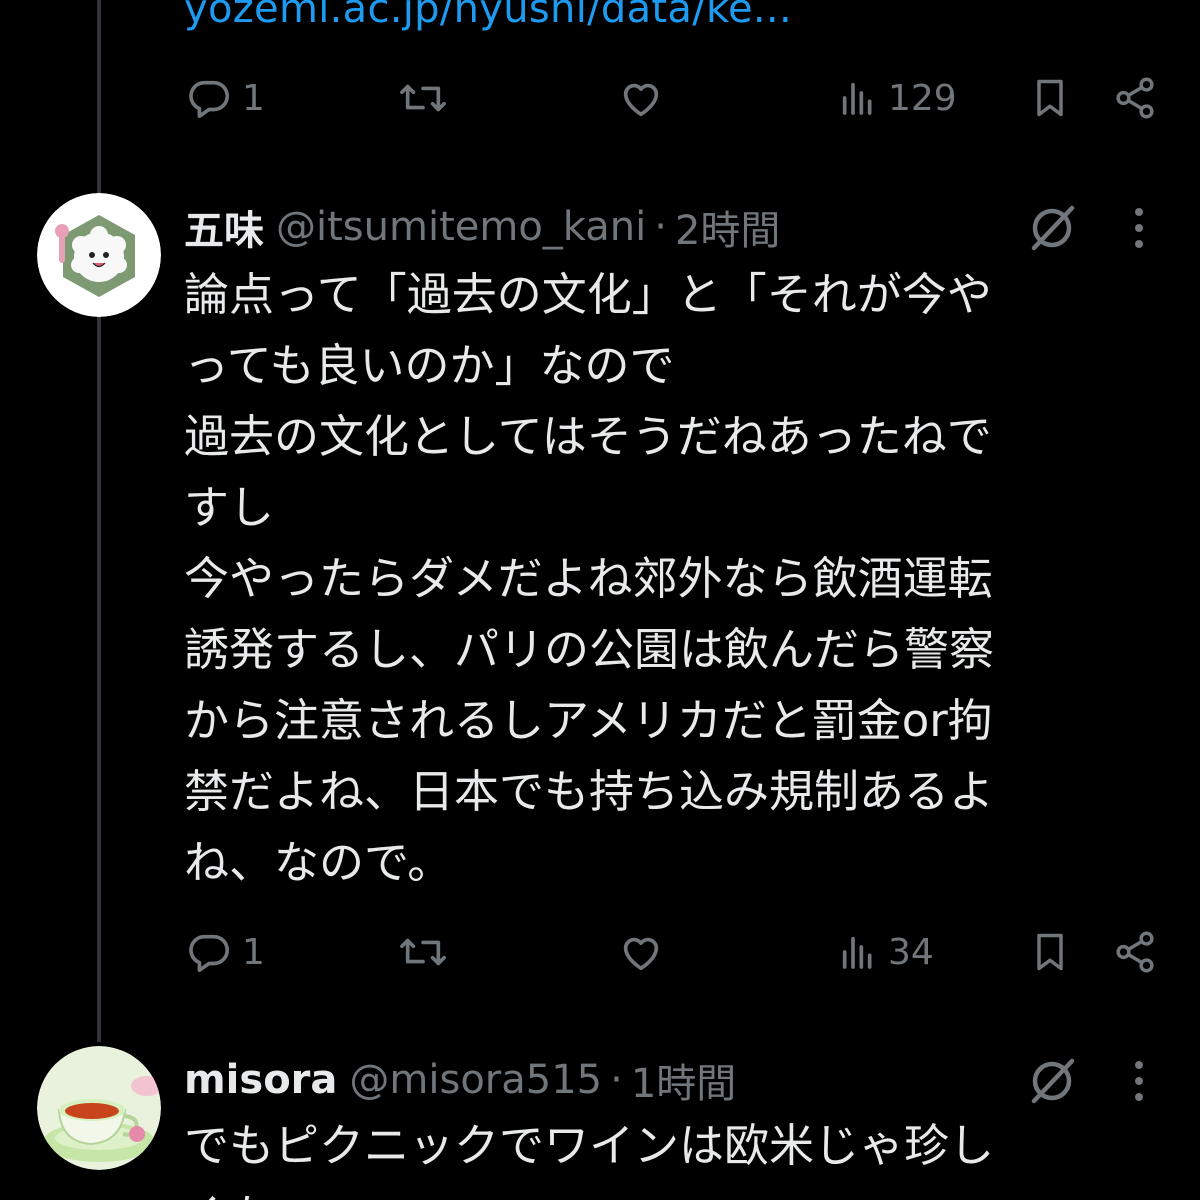 This screenshot has width=1200, height=1200. What do you see at coordinates (911, 952) in the screenshot?
I see `views-count: 34` at bounding box center [911, 952].